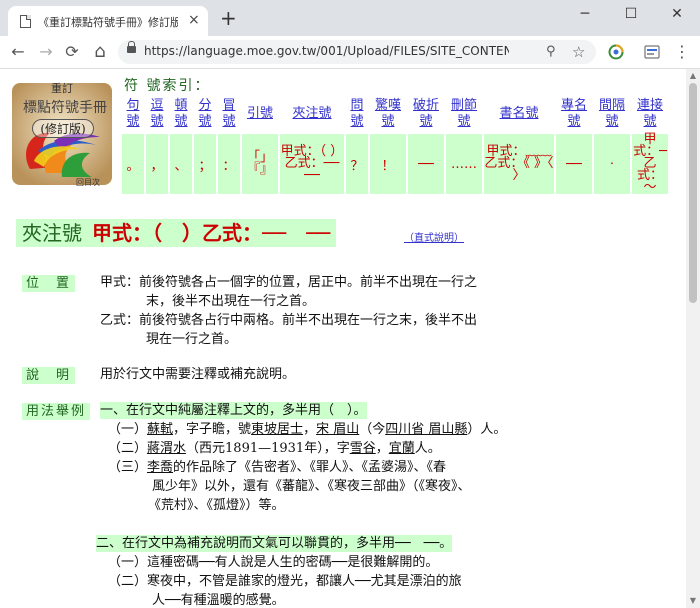 The height and width of the screenshot is (608, 700). Describe the element at coordinates (211, 233) in the screenshot. I see `section-forms: 甲式：（ ）乙式：── ──` at that location.